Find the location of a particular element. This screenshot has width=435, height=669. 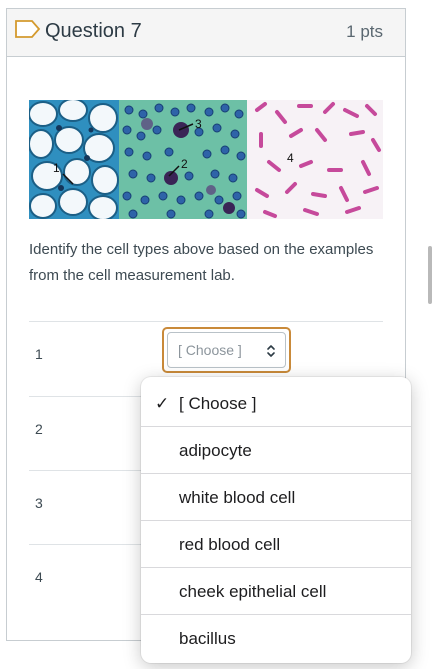

select-chevron-icon is located at coordinates (271, 351).